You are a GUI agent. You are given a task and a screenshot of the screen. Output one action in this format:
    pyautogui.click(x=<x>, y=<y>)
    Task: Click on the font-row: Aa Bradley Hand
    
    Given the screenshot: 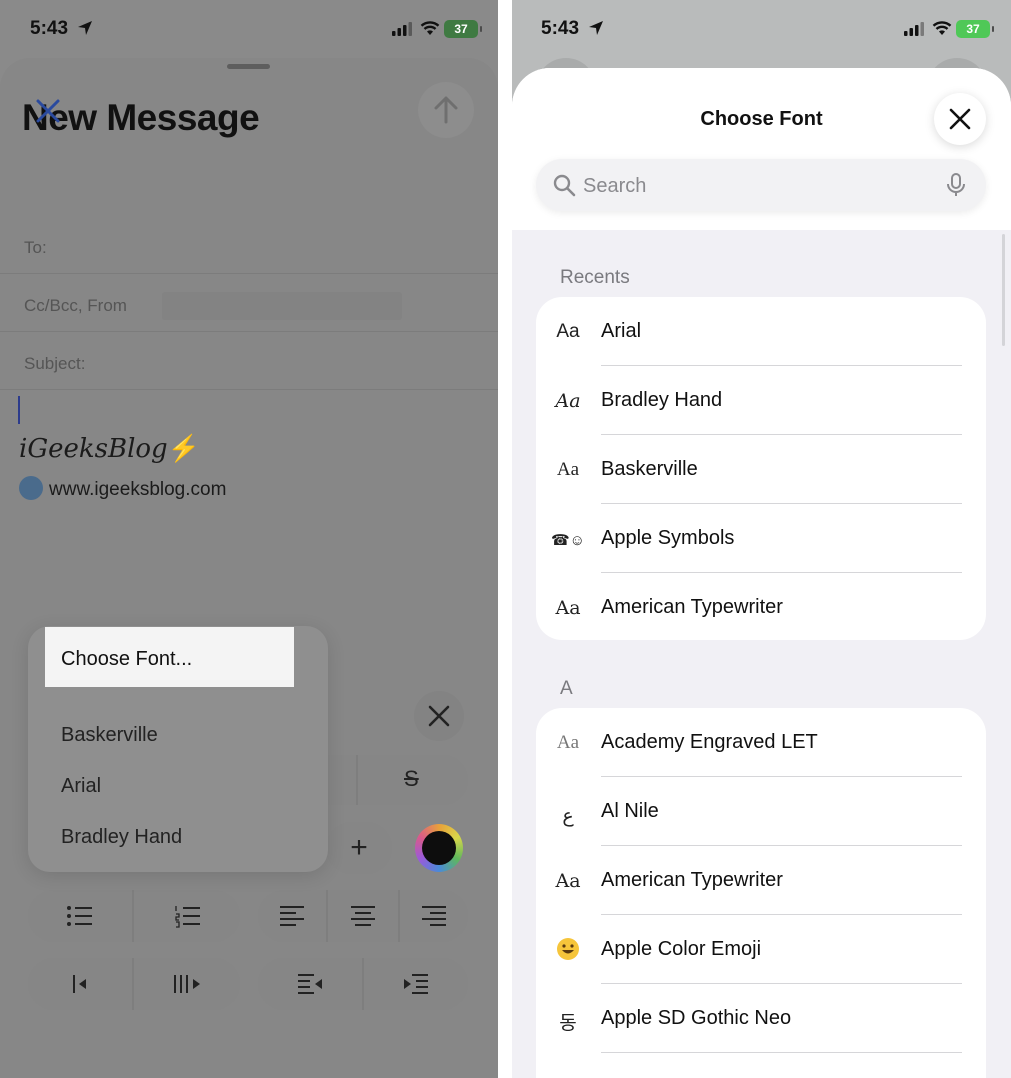 What is the action you would take?
    pyautogui.click(x=761, y=400)
    